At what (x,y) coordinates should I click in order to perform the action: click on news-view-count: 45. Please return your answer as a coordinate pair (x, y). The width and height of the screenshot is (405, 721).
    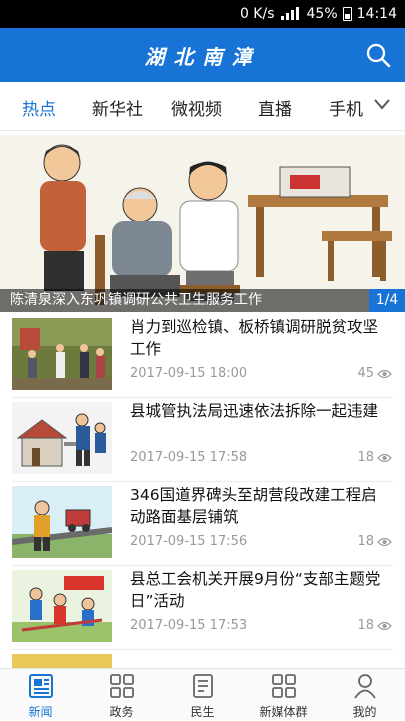
    Looking at the image, I should click on (365, 373).